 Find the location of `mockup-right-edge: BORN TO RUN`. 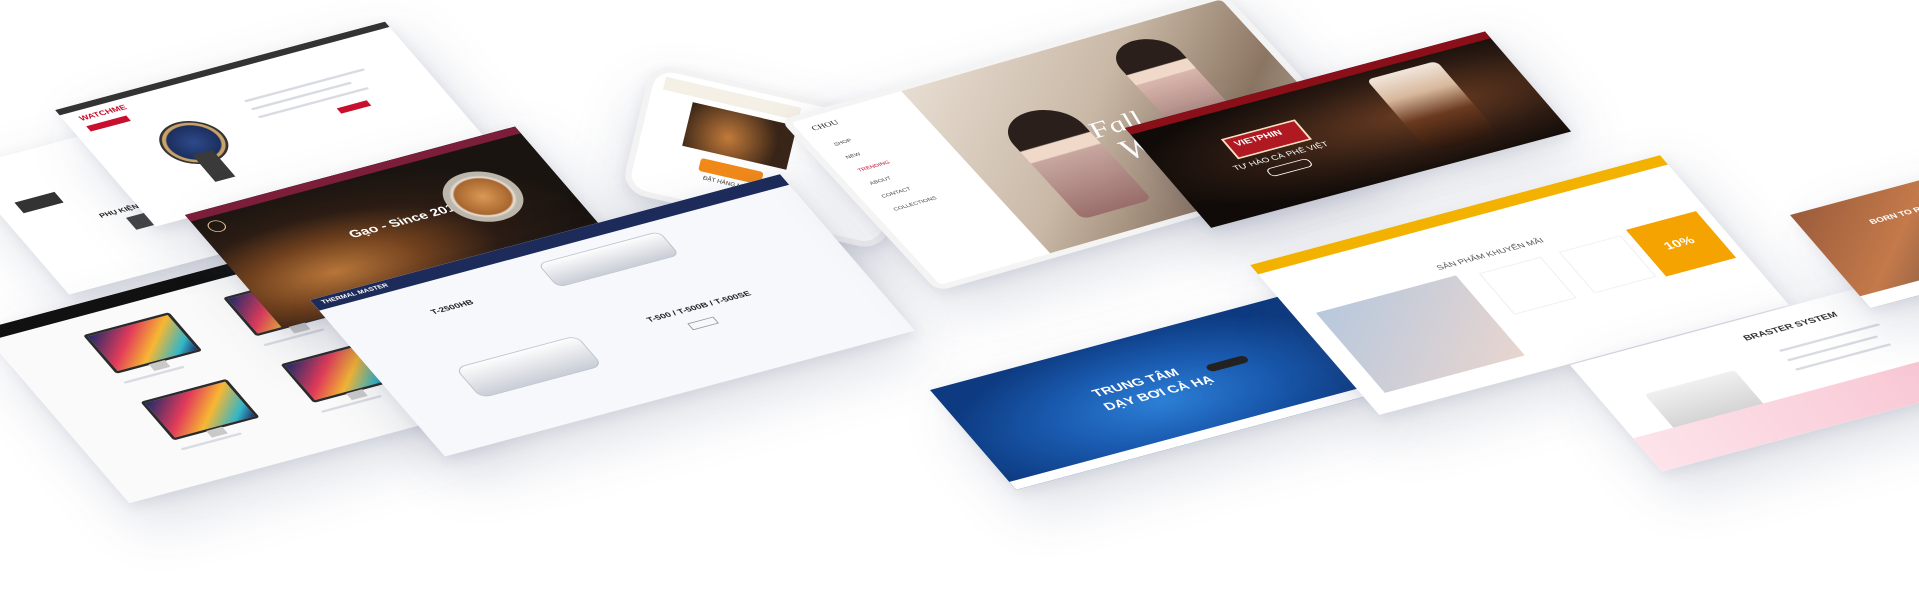

mockup-right-edge: BORN TO RUN is located at coordinates (1854, 235).